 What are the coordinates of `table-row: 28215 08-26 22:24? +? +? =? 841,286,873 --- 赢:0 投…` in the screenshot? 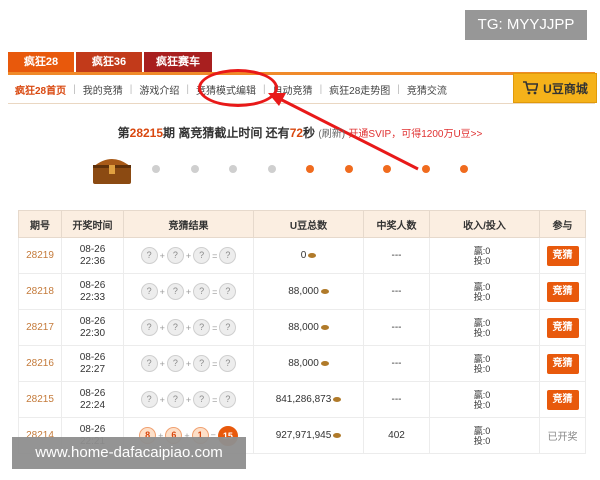 It's located at (302, 399).